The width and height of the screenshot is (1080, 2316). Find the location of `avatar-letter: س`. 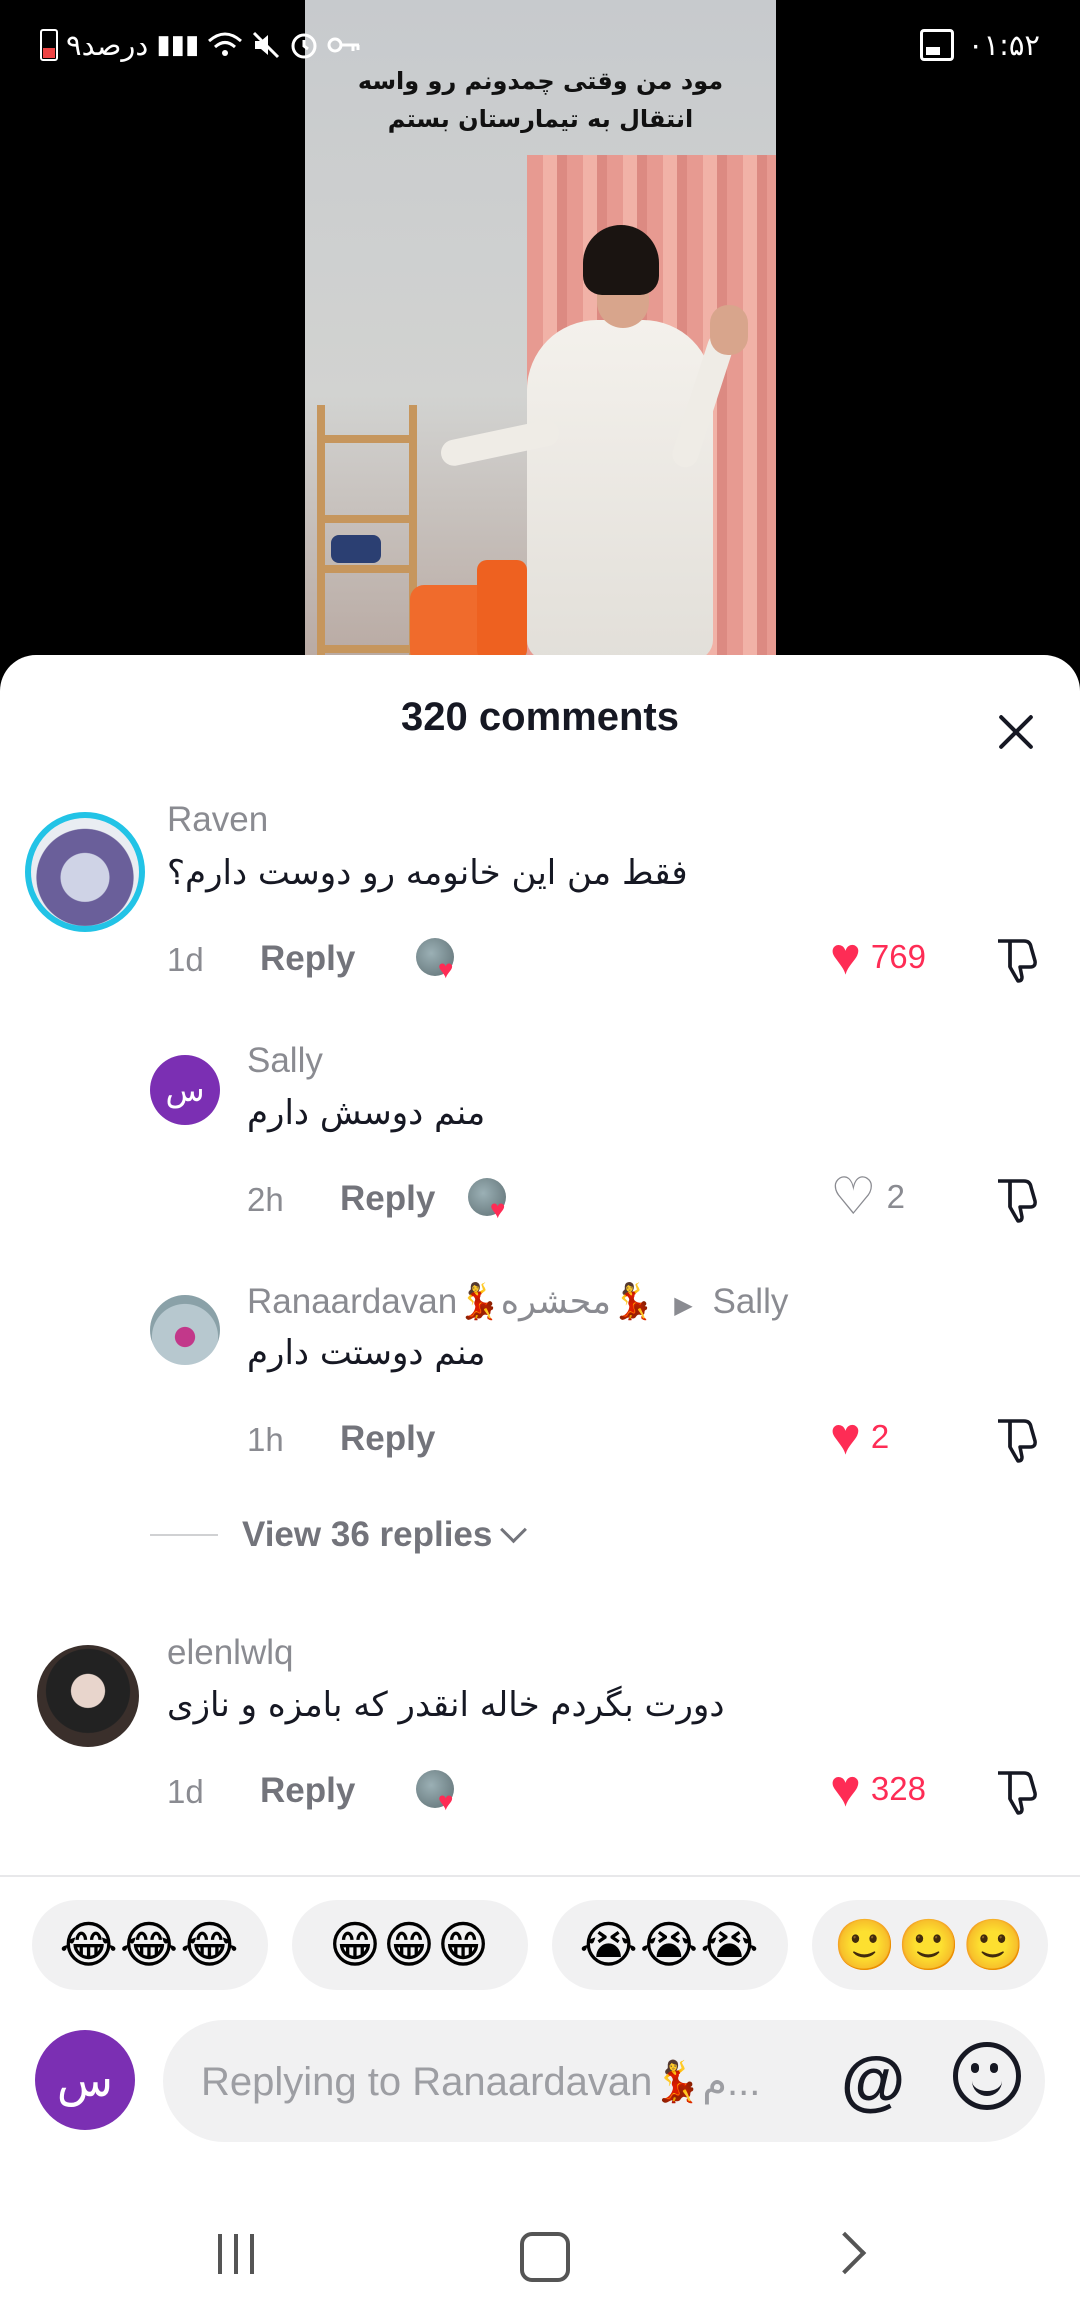

avatar-letter: س is located at coordinates (185, 1090).